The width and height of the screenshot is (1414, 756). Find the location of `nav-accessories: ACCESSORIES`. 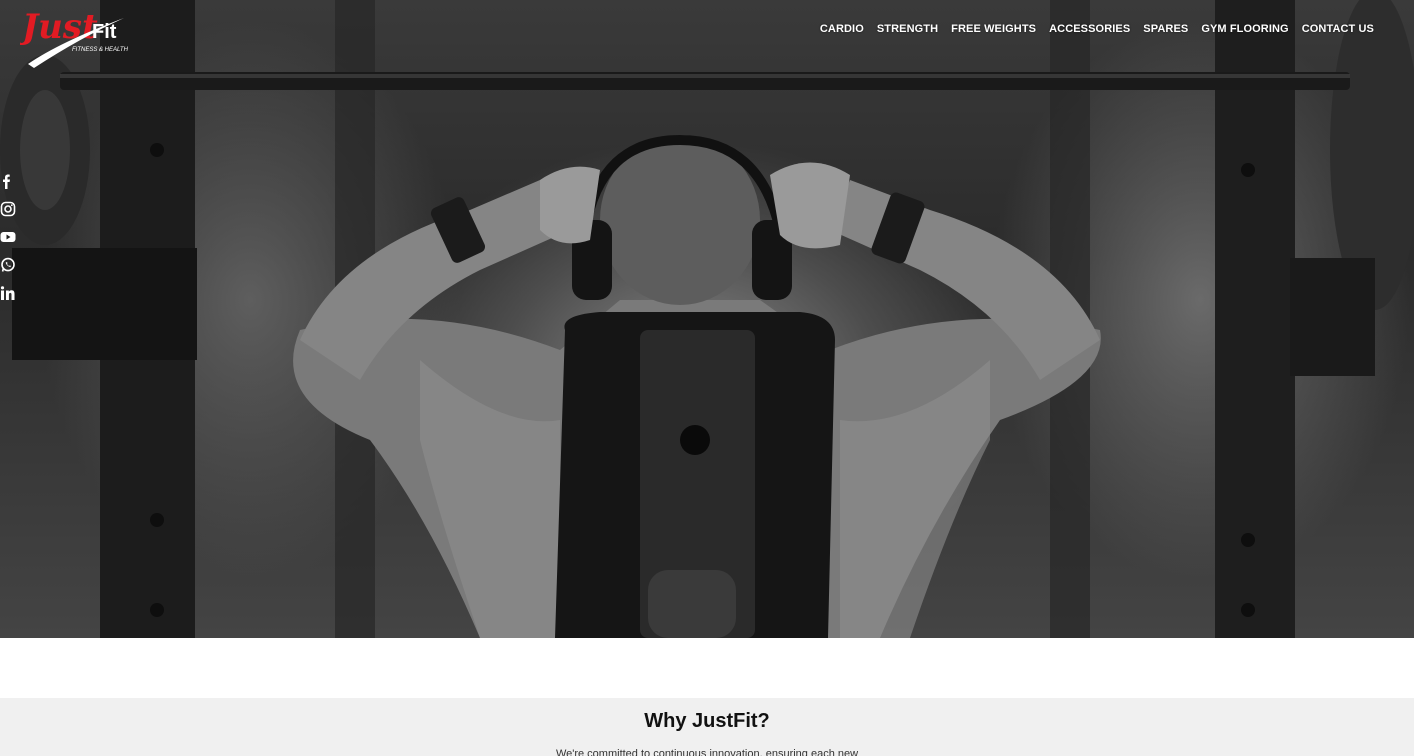

nav-accessories: ACCESSORIES is located at coordinates (1089, 29).